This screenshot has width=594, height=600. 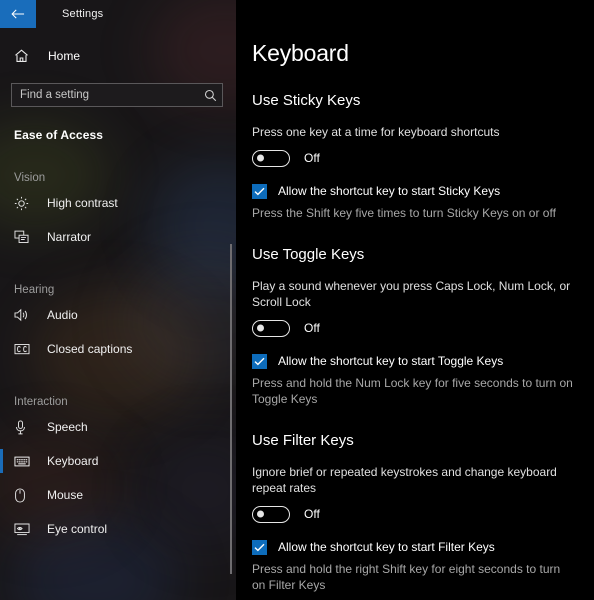 What do you see at coordinates (259, 191) in the screenshot?
I see `sticky-keys-shortcut-checkbox` at bounding box center [259, 191].